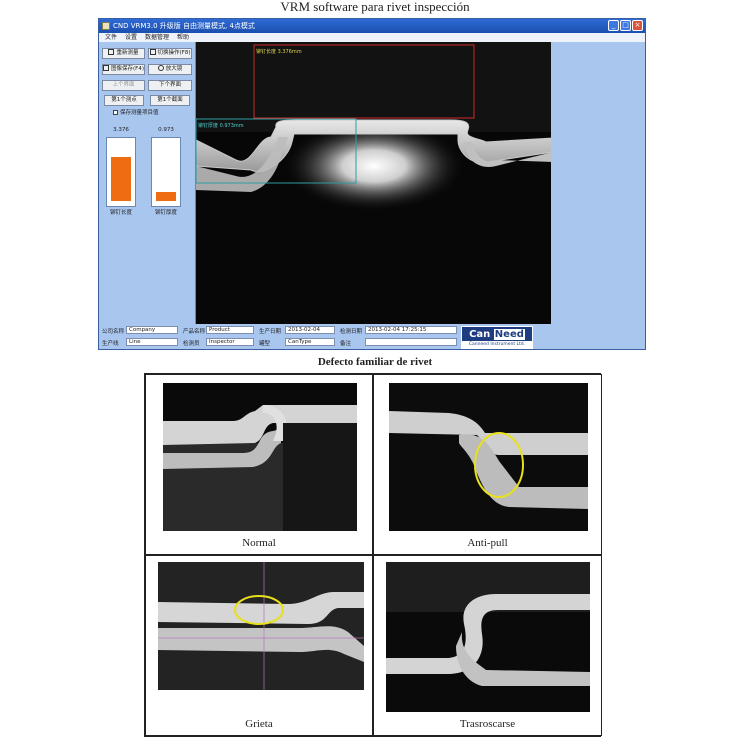  What do you see at coordinates (375, 7) in the screenshot?
I see `page-title: VRM software para rivet inspección` at bounding box center [375, 7].